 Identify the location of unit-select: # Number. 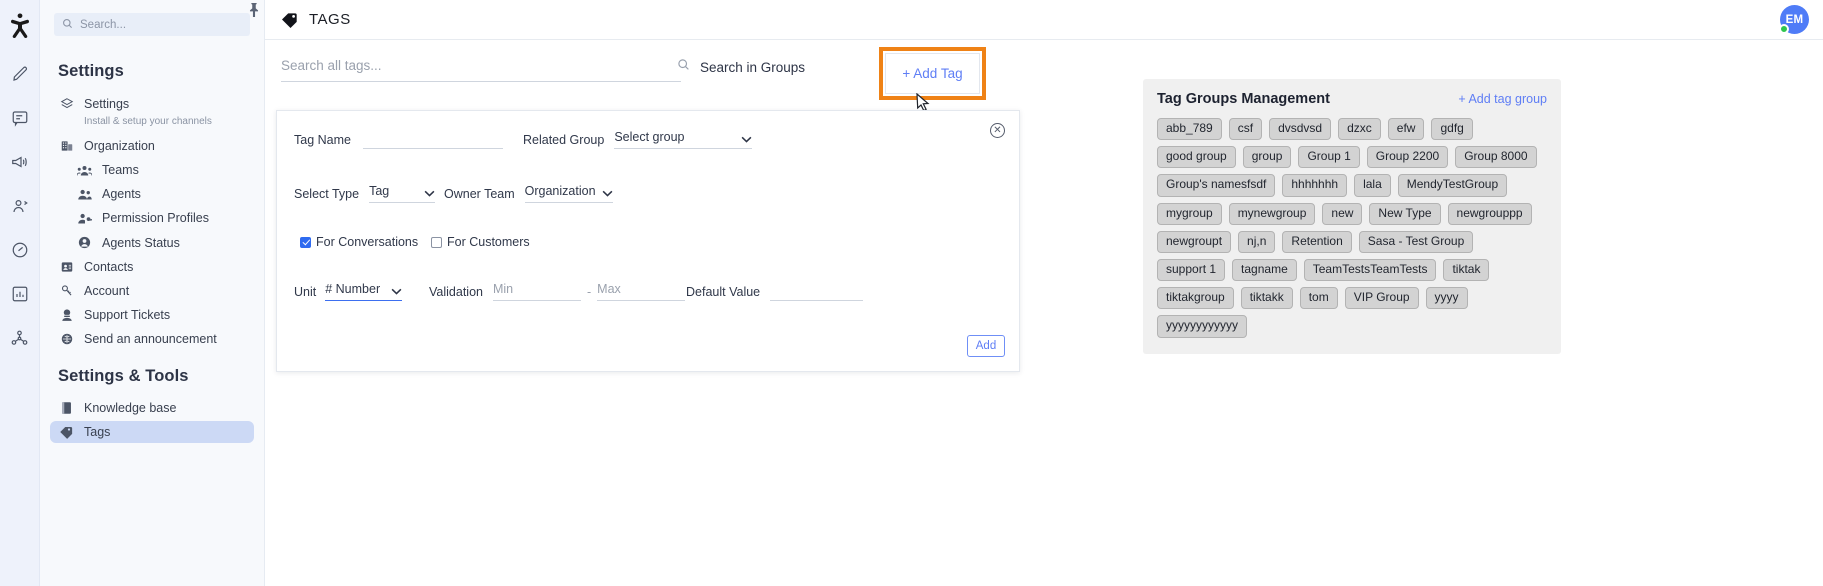
(364, 291).